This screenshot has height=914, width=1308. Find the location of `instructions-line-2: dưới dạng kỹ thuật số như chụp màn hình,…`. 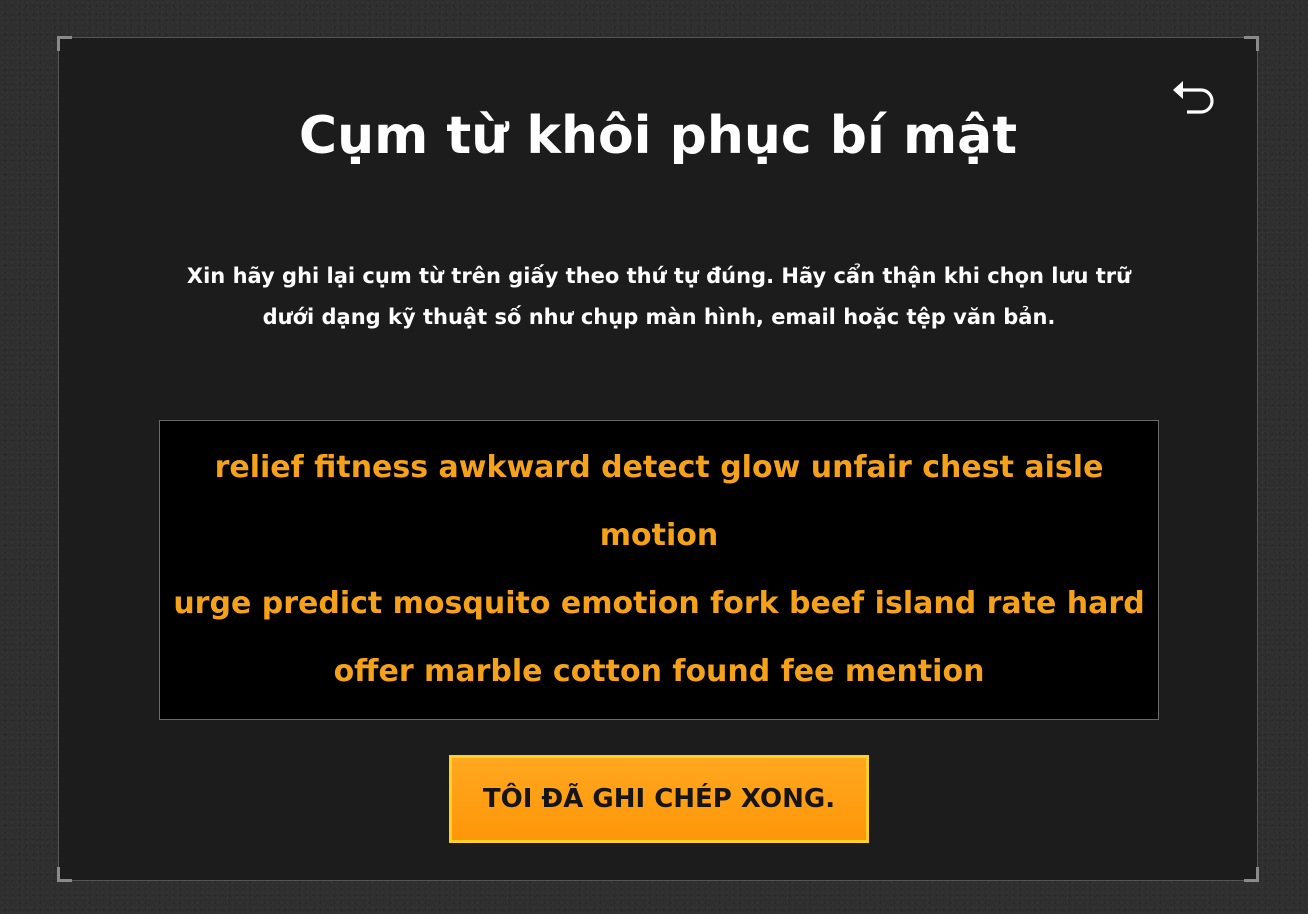

instructions-line-2: dưới dạng kỹ thuật số như chụp màn hình,… is located at coordinates (659, 317).